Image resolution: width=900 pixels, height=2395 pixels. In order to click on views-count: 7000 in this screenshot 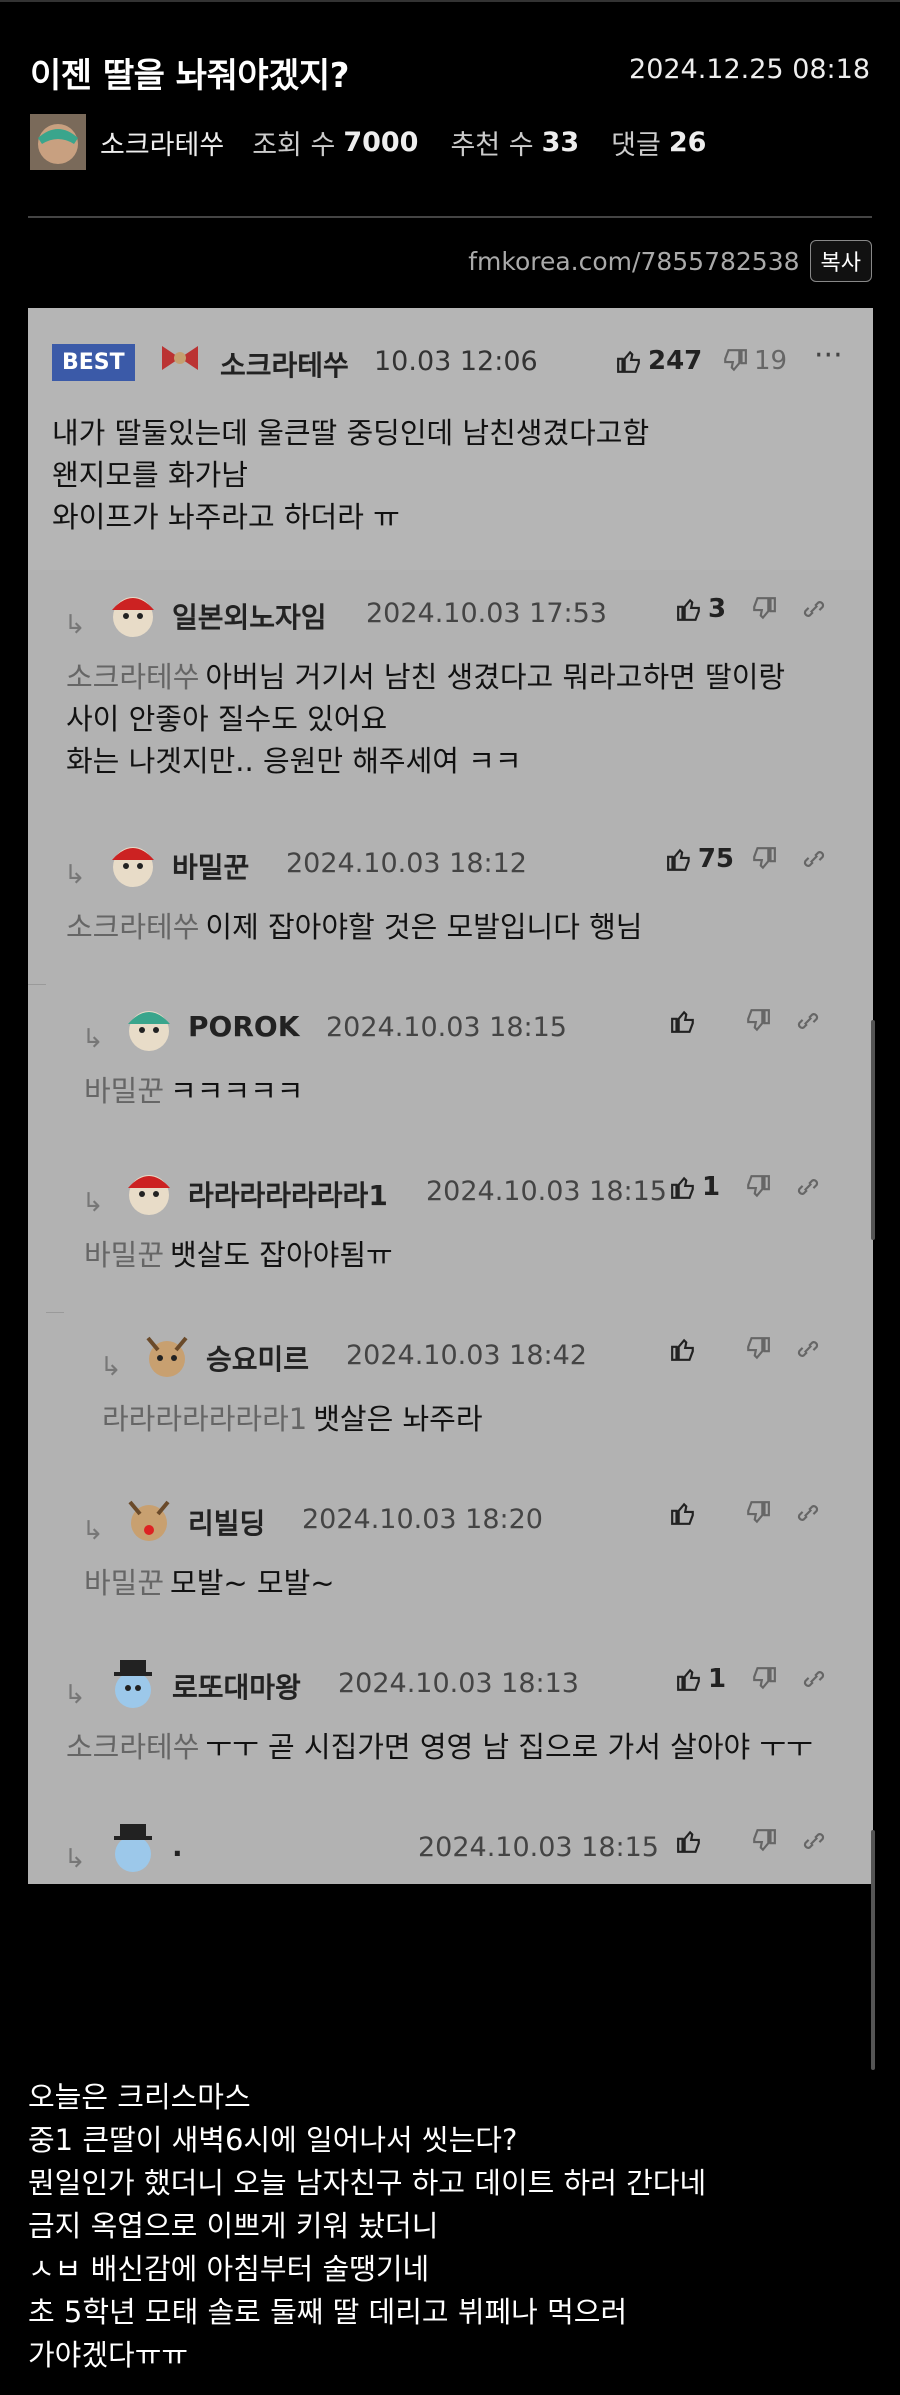, I will do `click(381, 142)`.